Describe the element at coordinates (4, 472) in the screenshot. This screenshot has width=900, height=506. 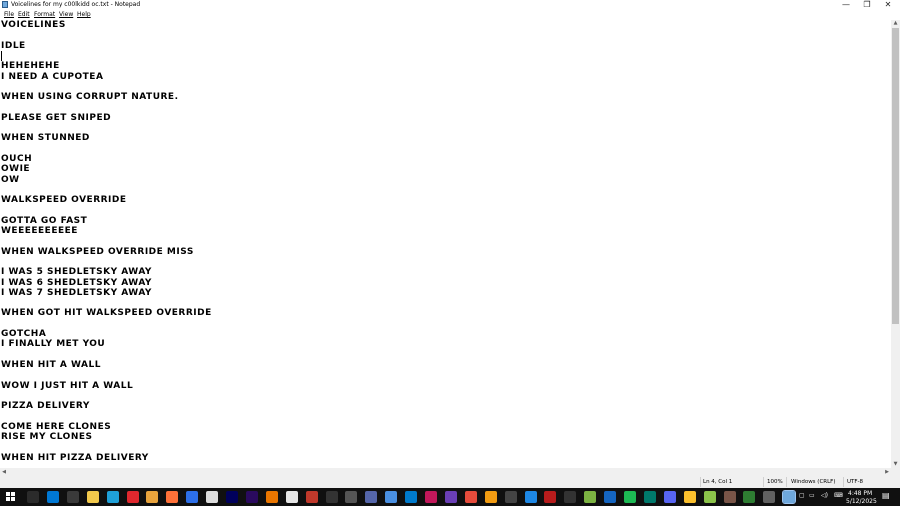
I see `scroll-left-arrow-icon: ◀` at that location.